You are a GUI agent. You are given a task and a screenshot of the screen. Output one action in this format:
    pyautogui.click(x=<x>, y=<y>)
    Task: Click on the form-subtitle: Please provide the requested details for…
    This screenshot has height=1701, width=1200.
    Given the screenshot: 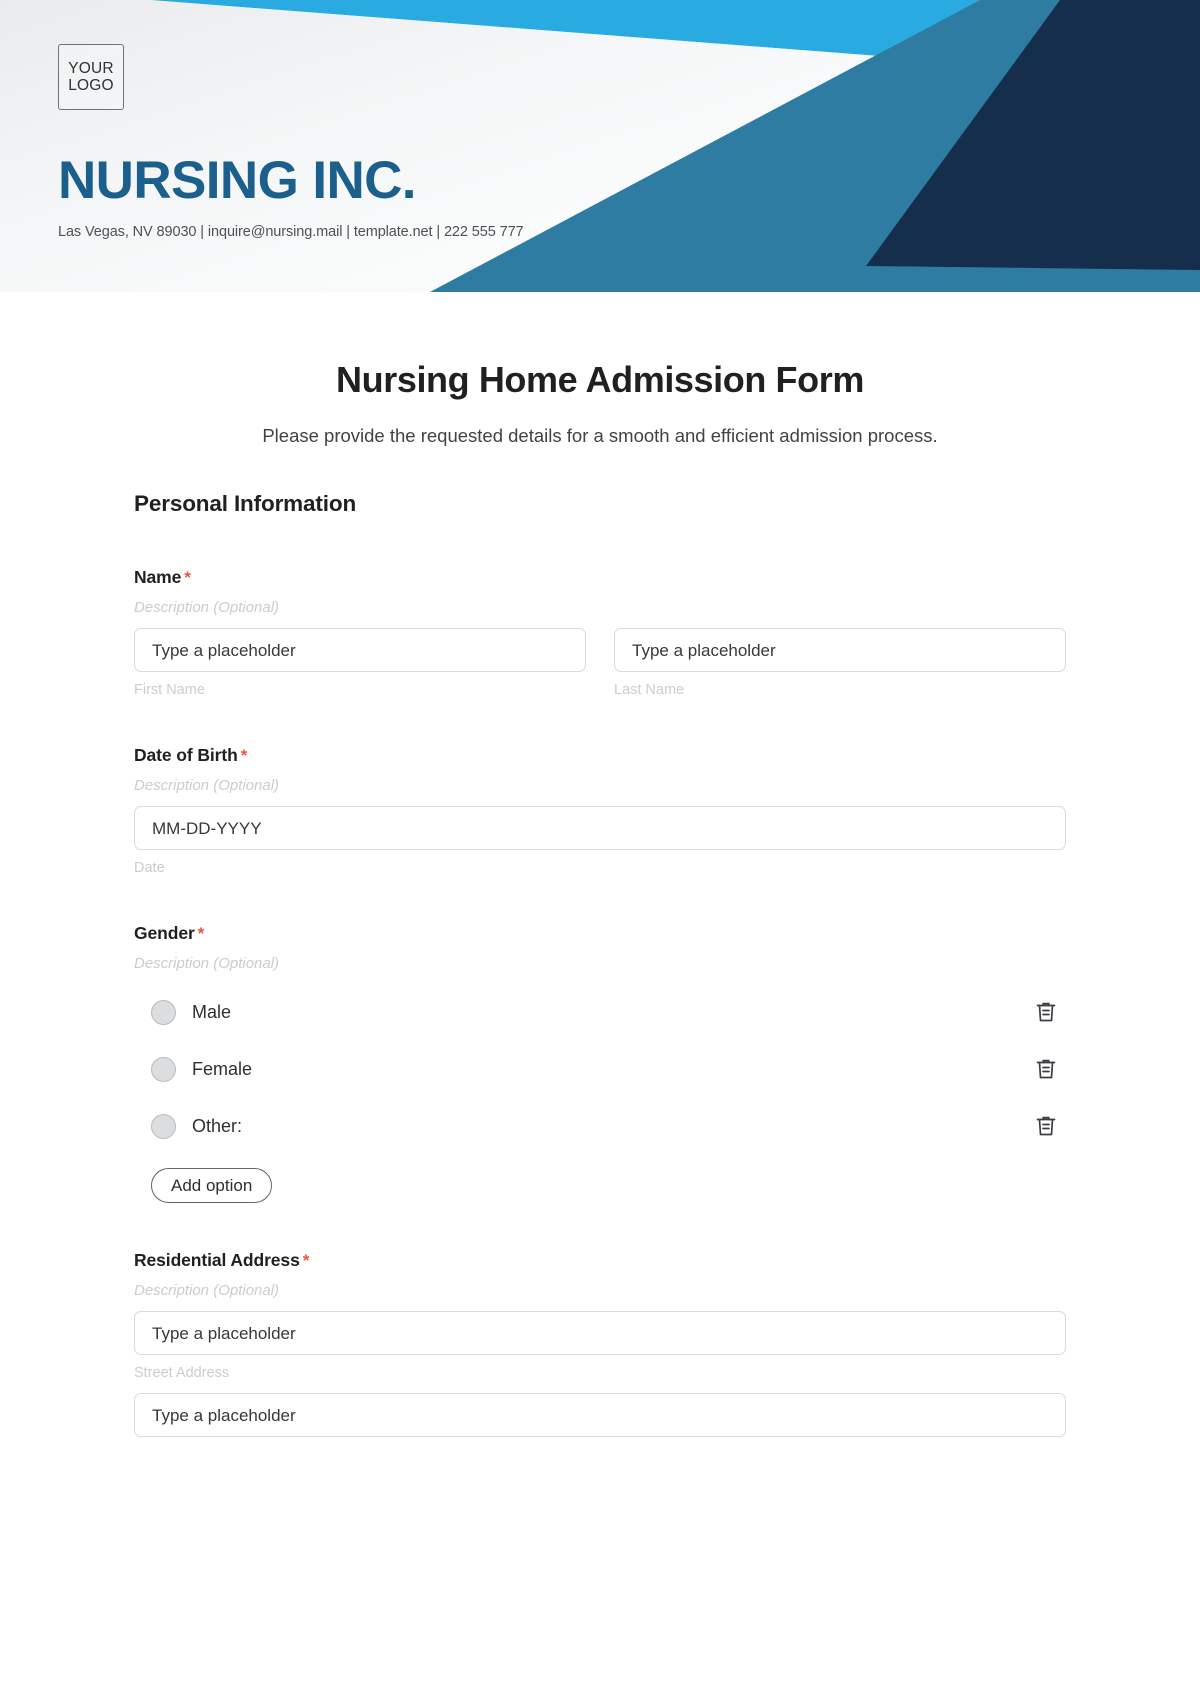 What is the action you would take?
    pyautogui.click(x=600, y=436)
    